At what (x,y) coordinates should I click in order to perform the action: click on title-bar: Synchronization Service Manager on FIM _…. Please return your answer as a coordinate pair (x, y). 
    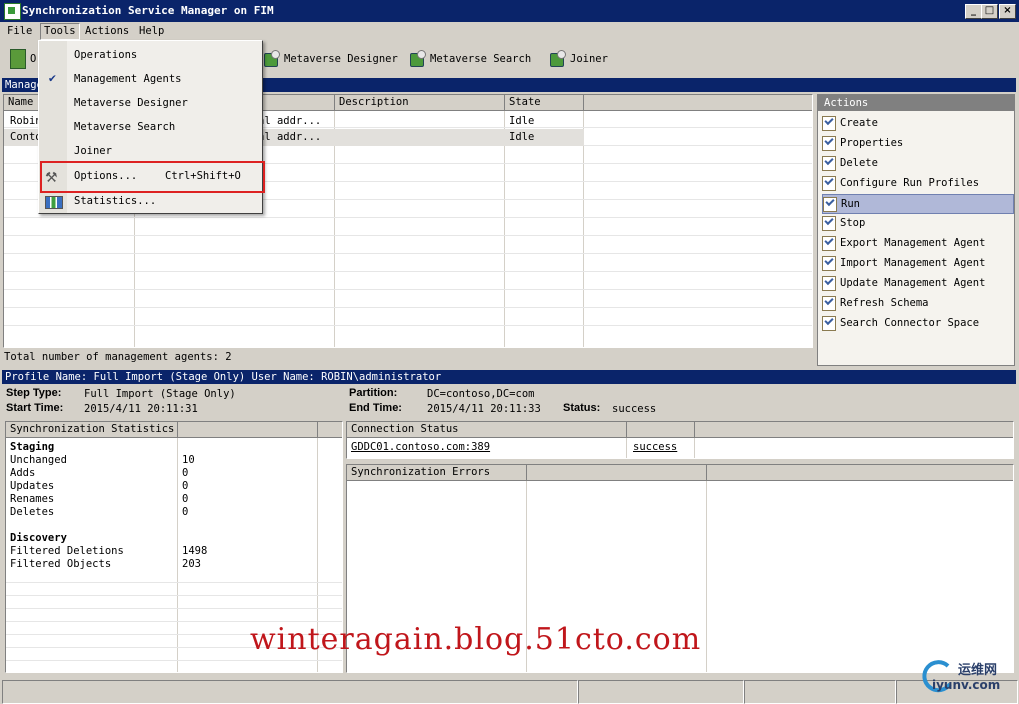
    Looking at the image, I should click on (509, 11).